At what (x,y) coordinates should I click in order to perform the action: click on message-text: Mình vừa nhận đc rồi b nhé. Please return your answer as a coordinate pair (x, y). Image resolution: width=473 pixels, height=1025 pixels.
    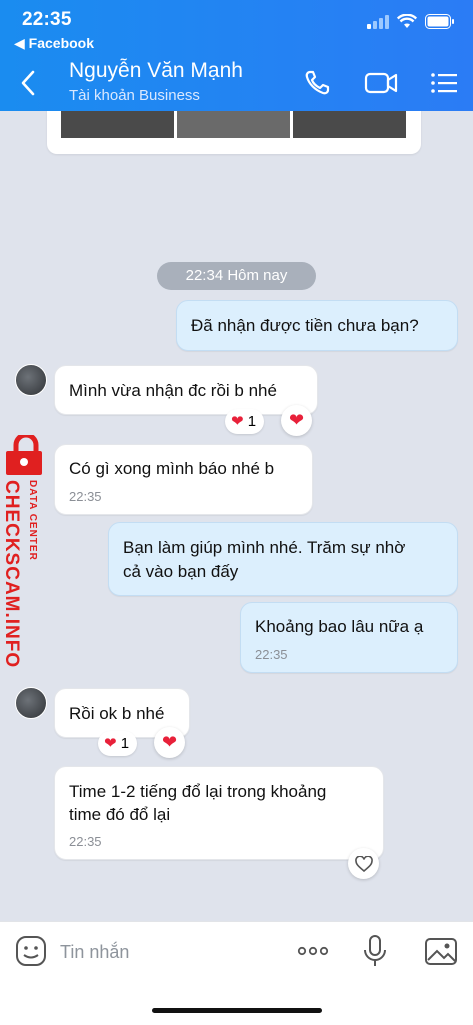
    Looking at the image, I should click on (173, 390).